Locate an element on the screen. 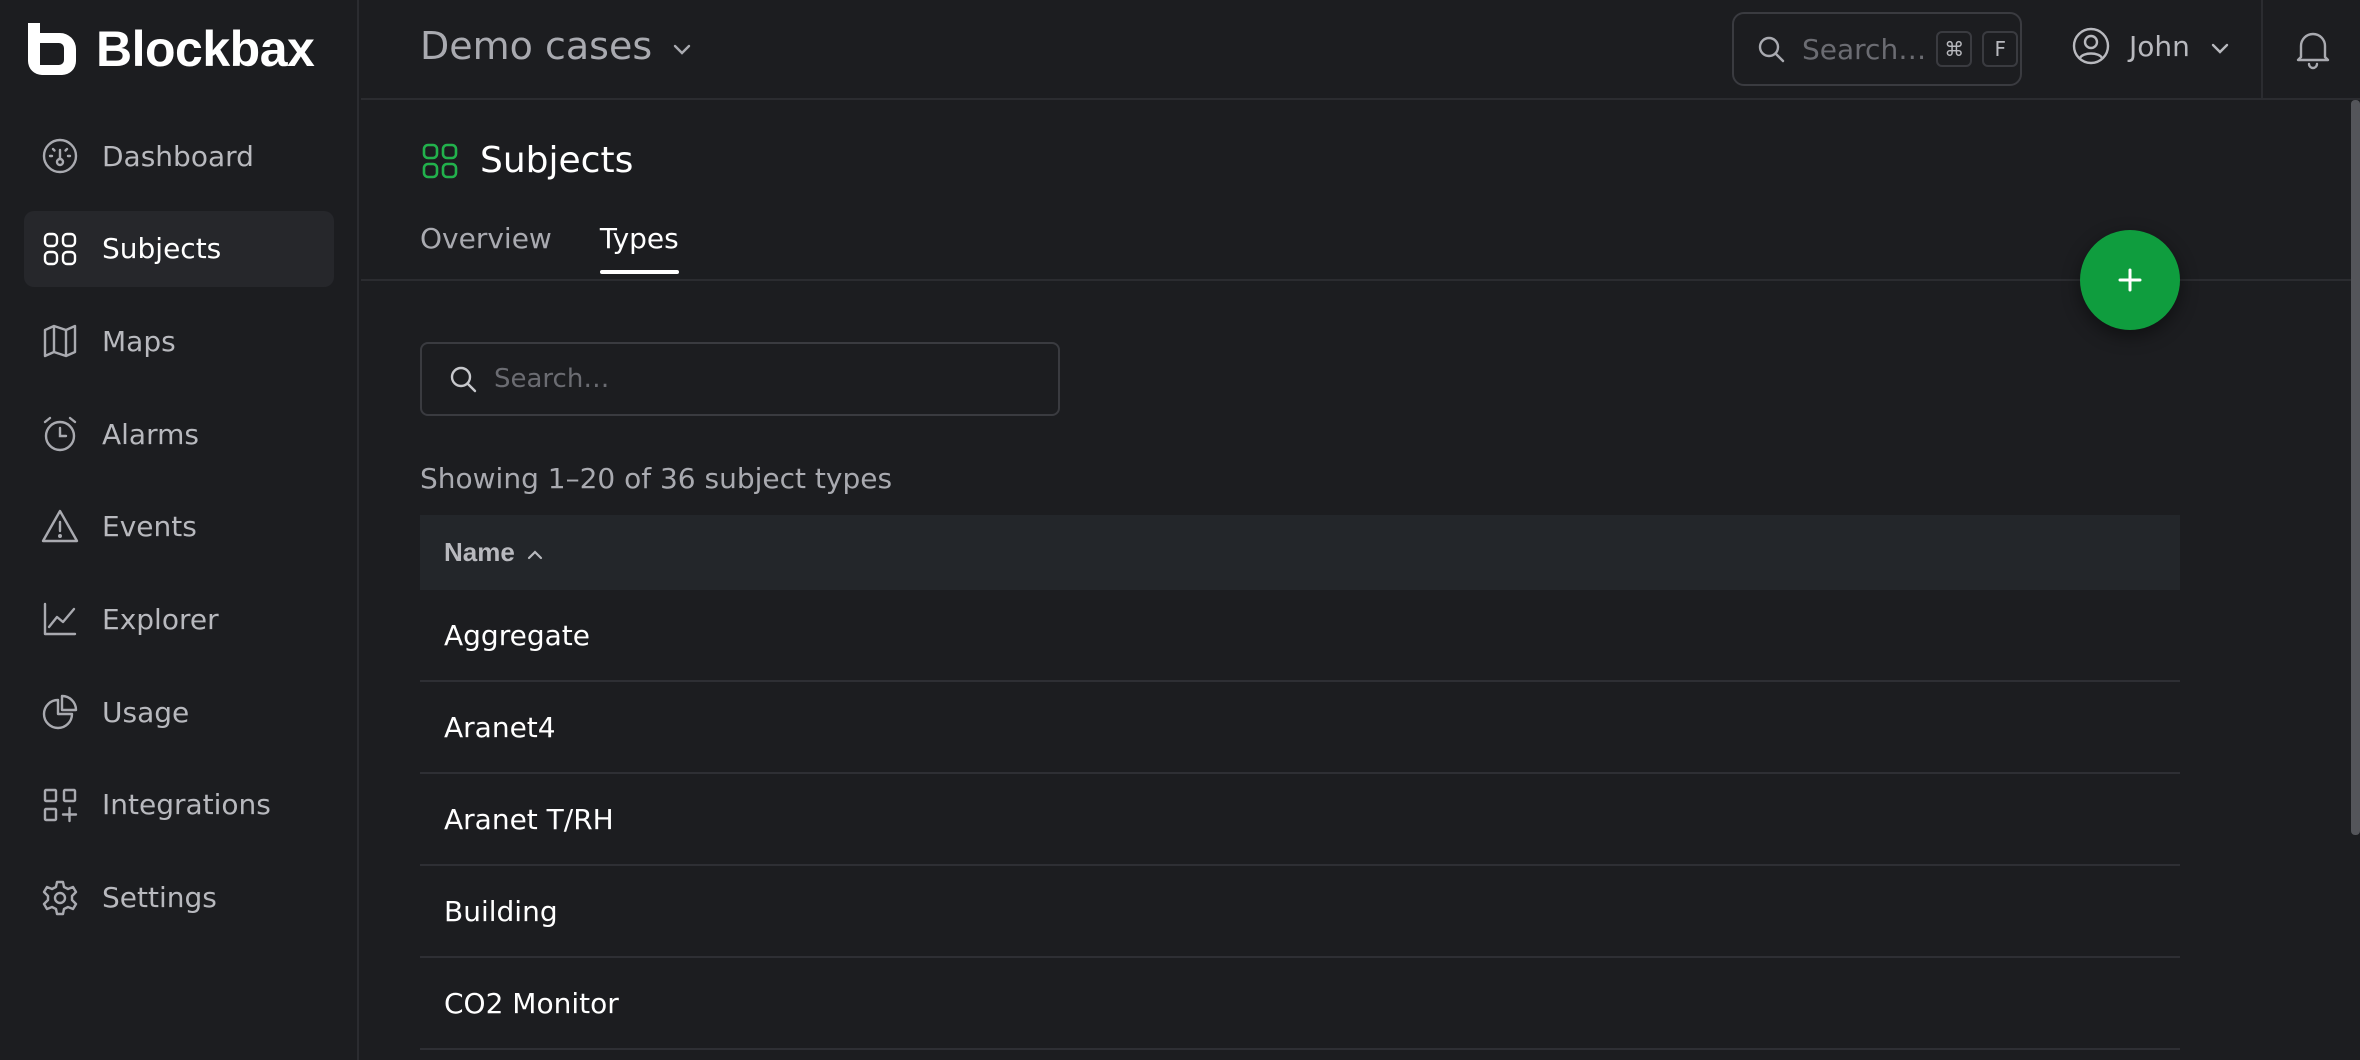 Image resolution: width=2360 pixels, height=1060 pixels. add-subject-type-button is located at coordinates (2130, 280).